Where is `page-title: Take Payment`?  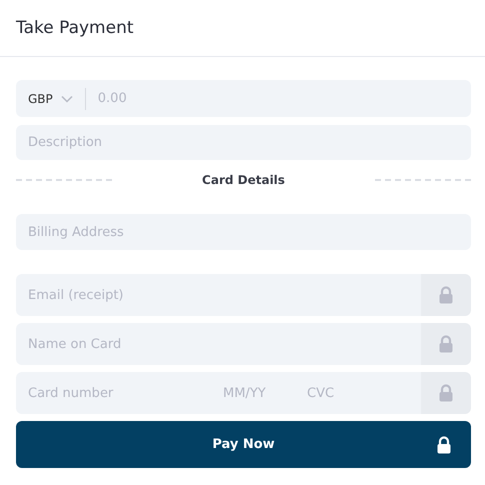 page-title: Take Payment is located at coordinates (75, 28).